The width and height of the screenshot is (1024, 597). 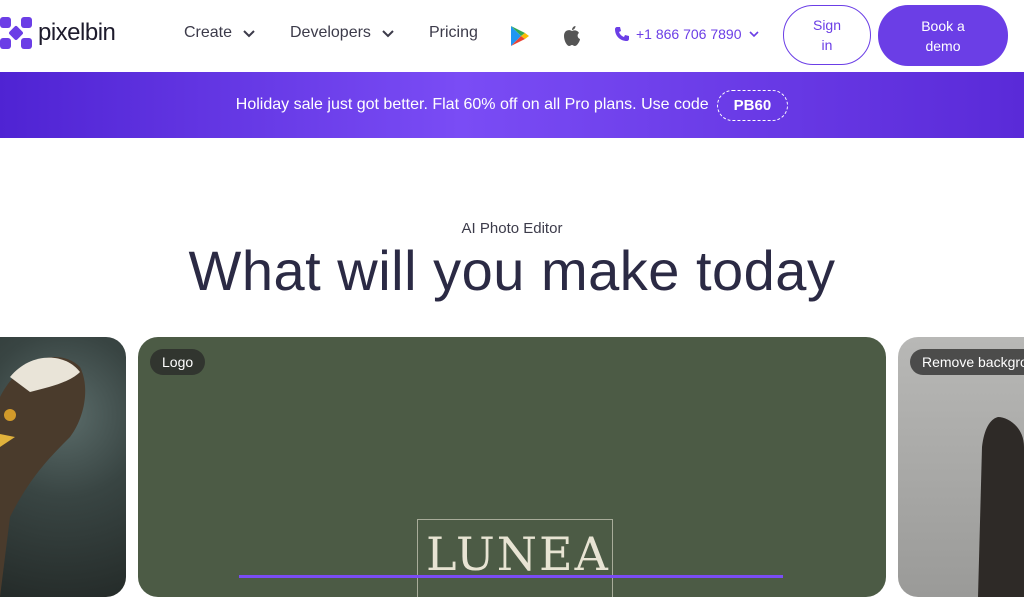 I want to click on card-progress-bar, so click(x=511, y=576).